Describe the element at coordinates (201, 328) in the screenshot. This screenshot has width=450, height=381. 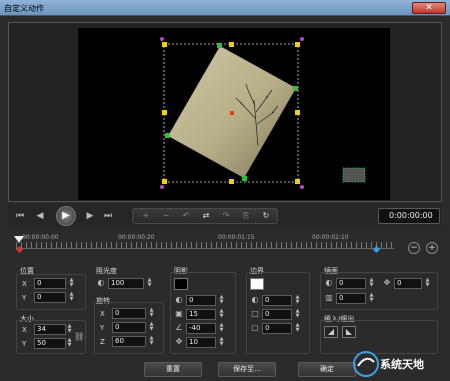
I see `shadow-angle-input: -40` at that location.